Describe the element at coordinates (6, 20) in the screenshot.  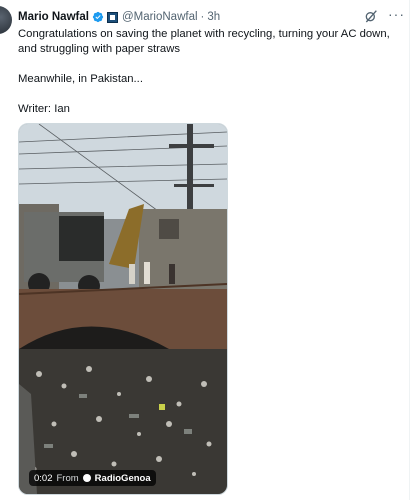
I see `avatar` at that location.